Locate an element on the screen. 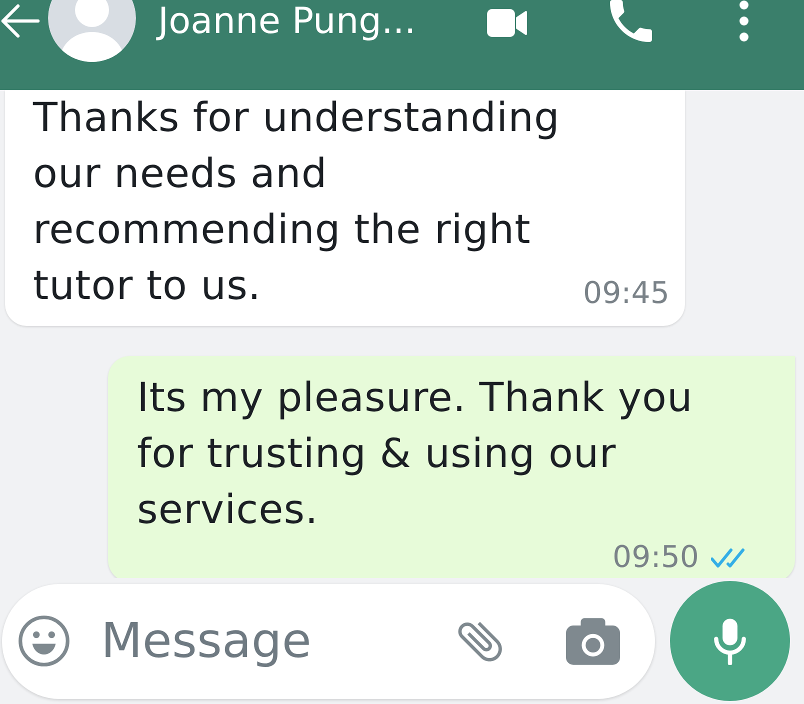  phone-call-icon is located at coordinates (631, 21).